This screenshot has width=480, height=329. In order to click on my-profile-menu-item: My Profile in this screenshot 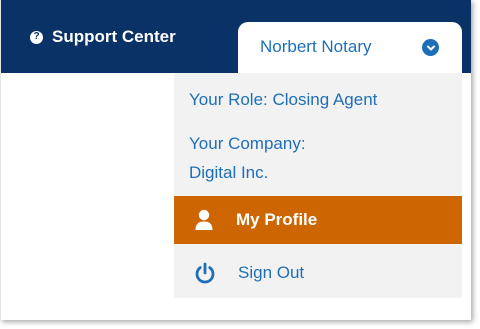, I will do `click(318, 220)`.